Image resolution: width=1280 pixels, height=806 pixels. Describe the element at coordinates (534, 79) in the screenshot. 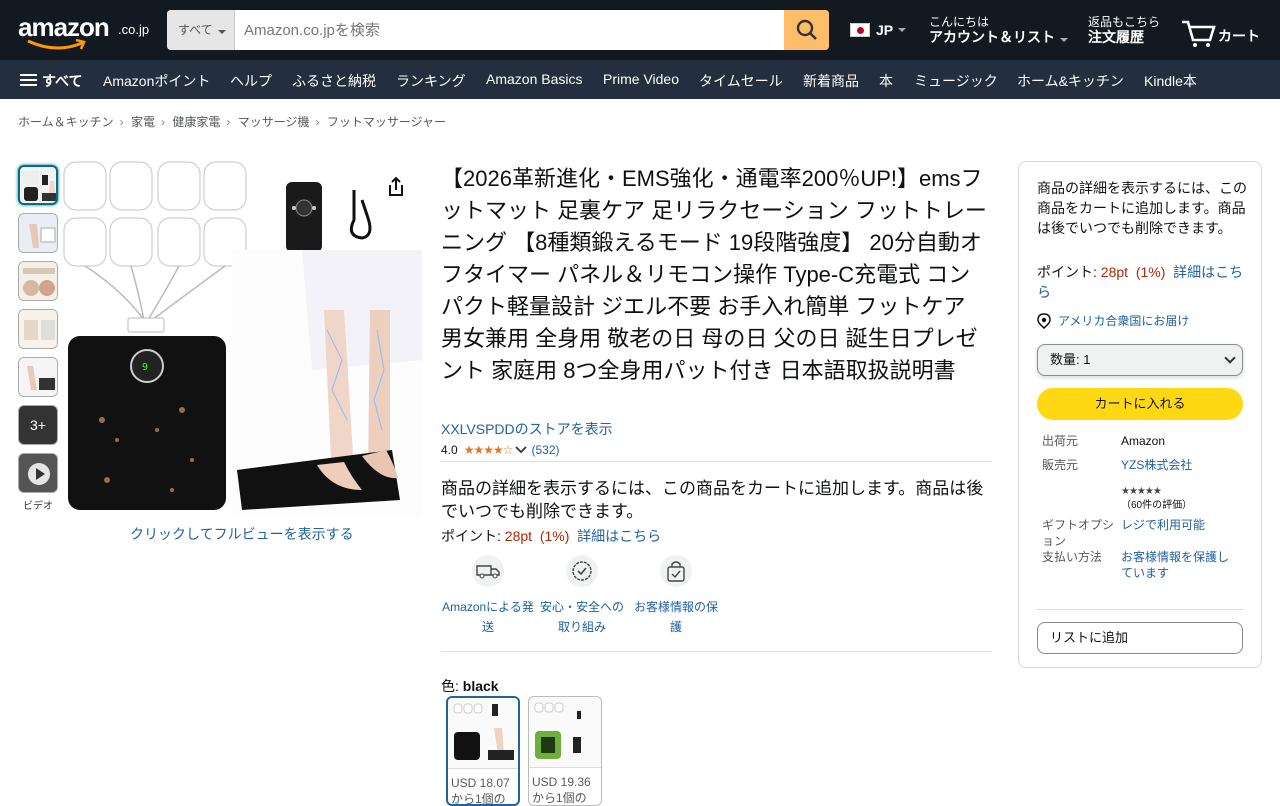

I see `nav-item-basics: Amazon Basics` at that location.